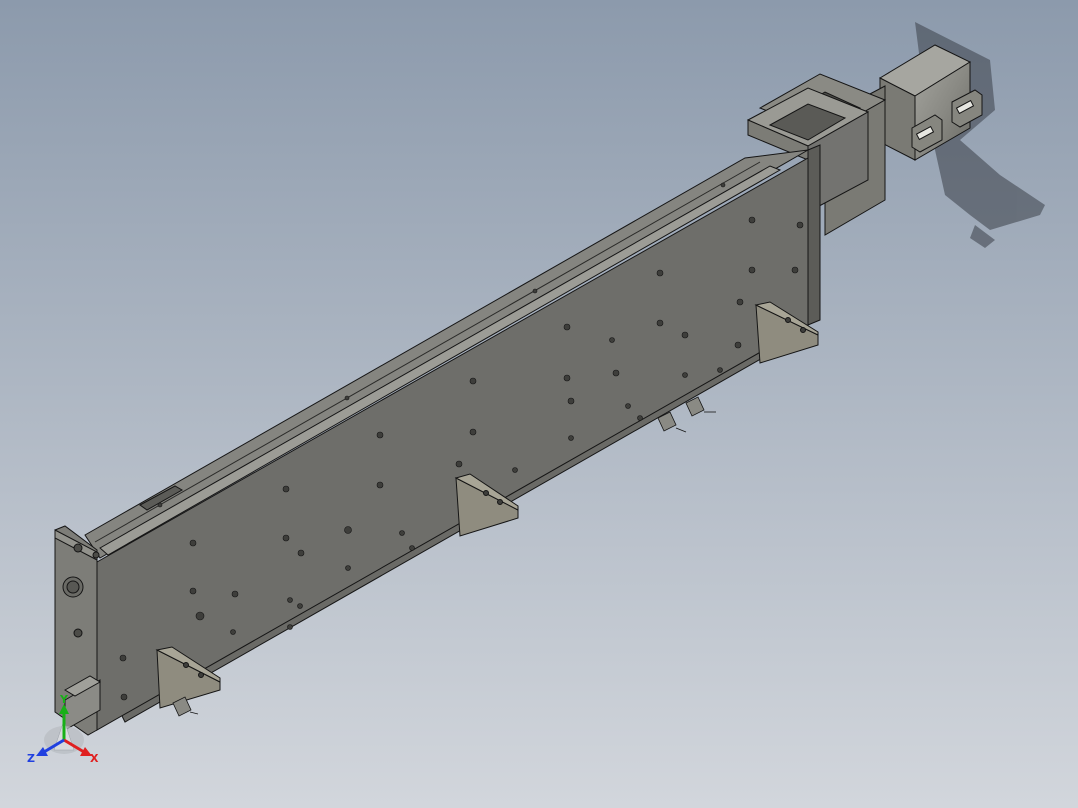  I want to click on beam-end-face, so click(814, 235).